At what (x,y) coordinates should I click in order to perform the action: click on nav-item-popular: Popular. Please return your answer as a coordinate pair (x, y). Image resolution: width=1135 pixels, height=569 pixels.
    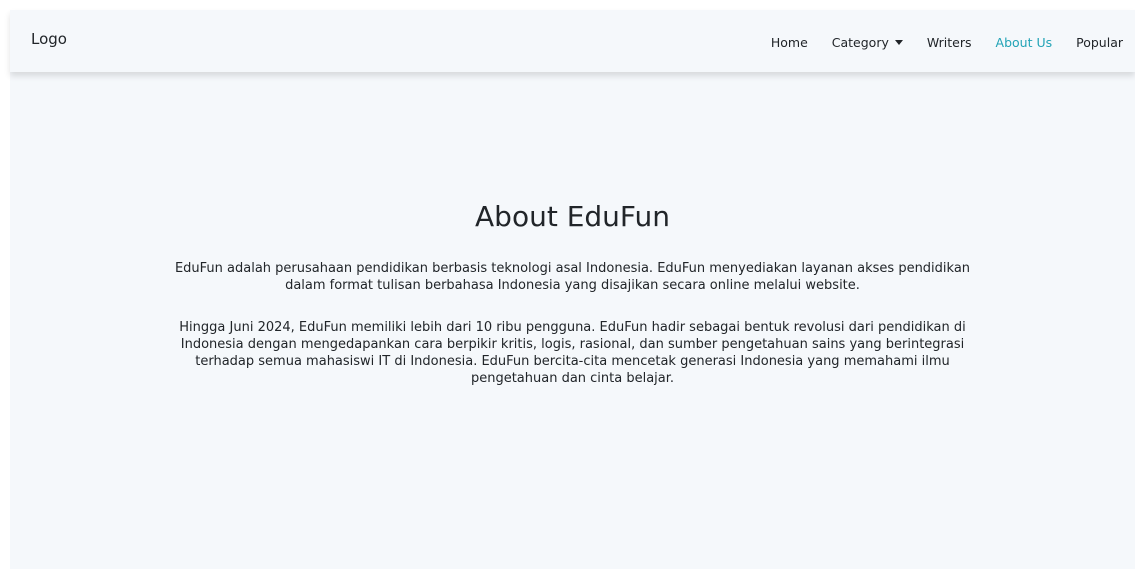
    Looking at the image, I should click on (1099, 41).